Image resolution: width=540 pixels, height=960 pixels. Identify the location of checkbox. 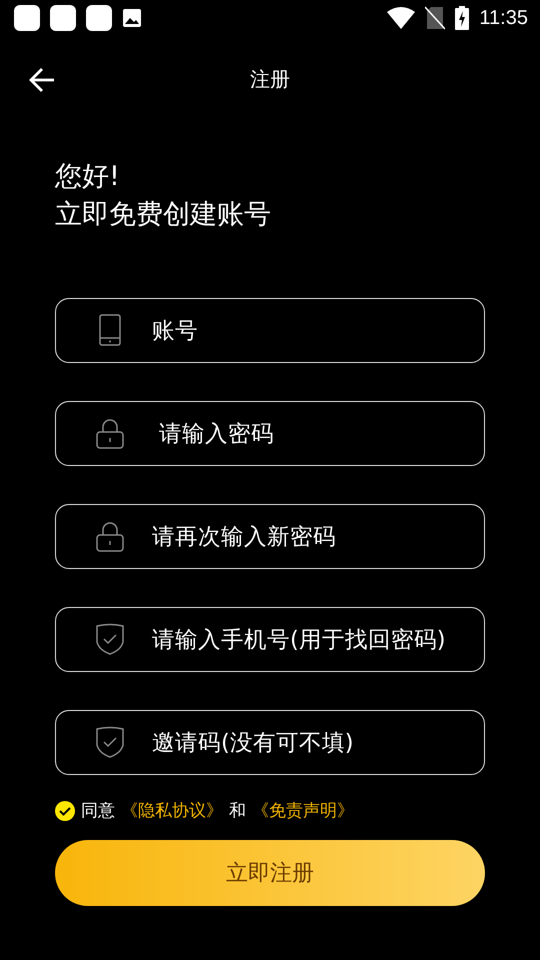
(65, 810).